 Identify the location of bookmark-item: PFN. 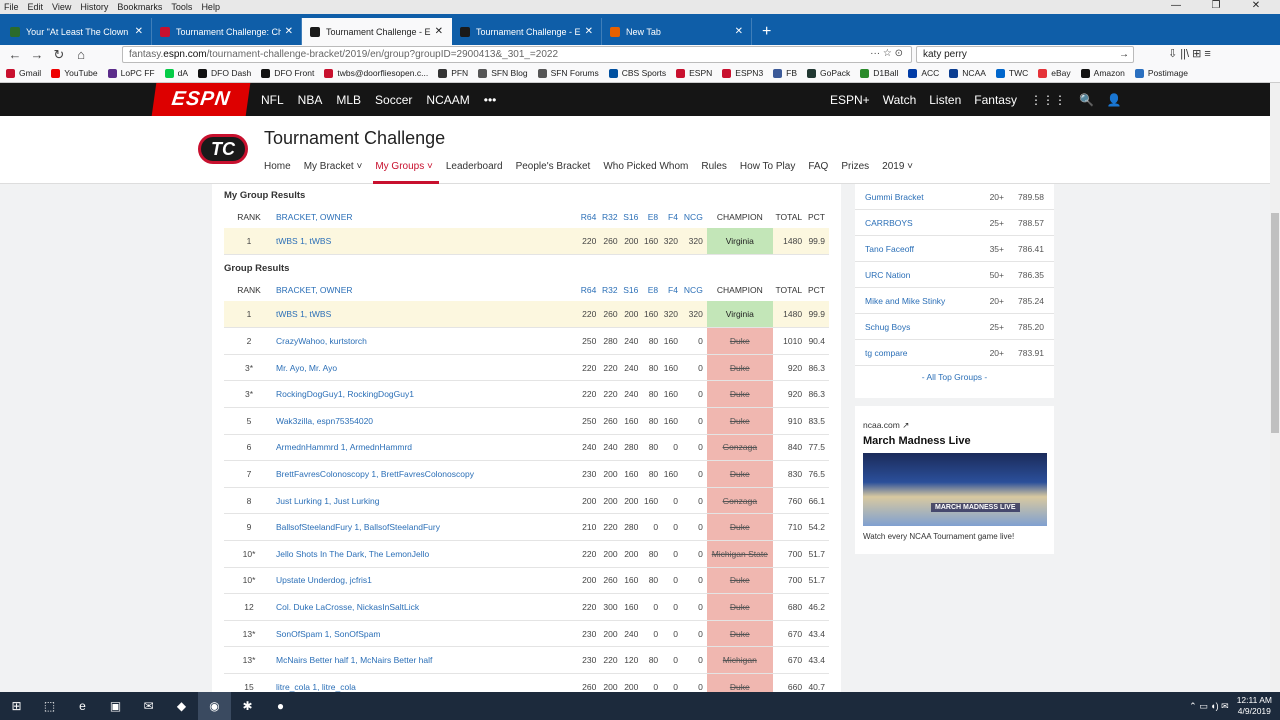
(453, 73).